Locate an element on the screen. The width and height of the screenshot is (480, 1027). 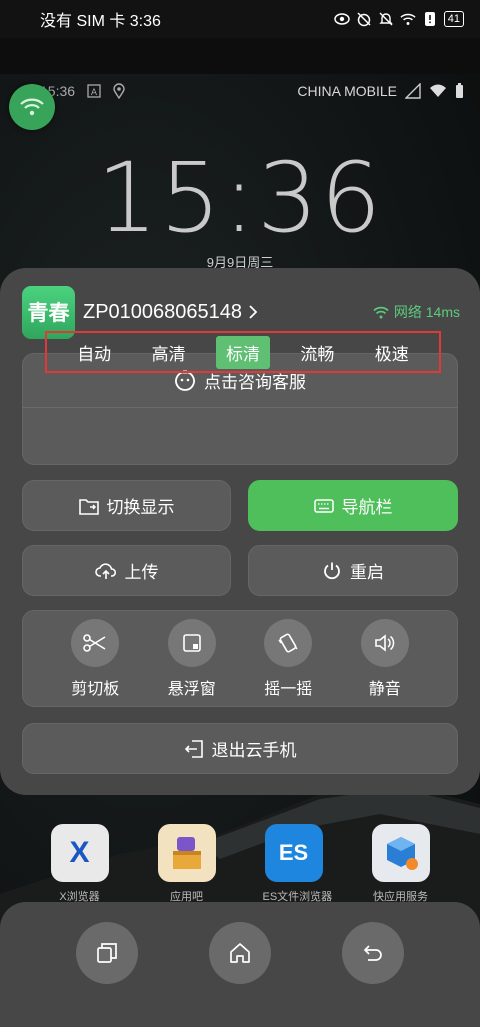
device-id-link: ZP010068065148 is located at coordinates (170, 312).